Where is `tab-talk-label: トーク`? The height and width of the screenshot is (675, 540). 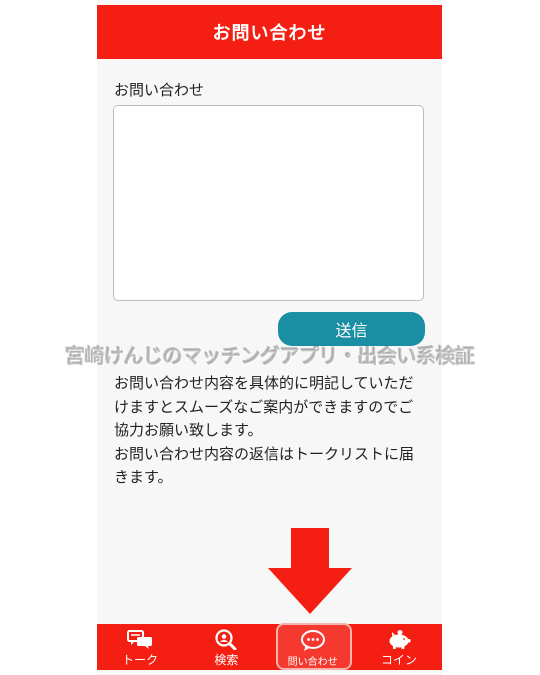 tab-talk-label: トーク is located at coordinates (140, 660).